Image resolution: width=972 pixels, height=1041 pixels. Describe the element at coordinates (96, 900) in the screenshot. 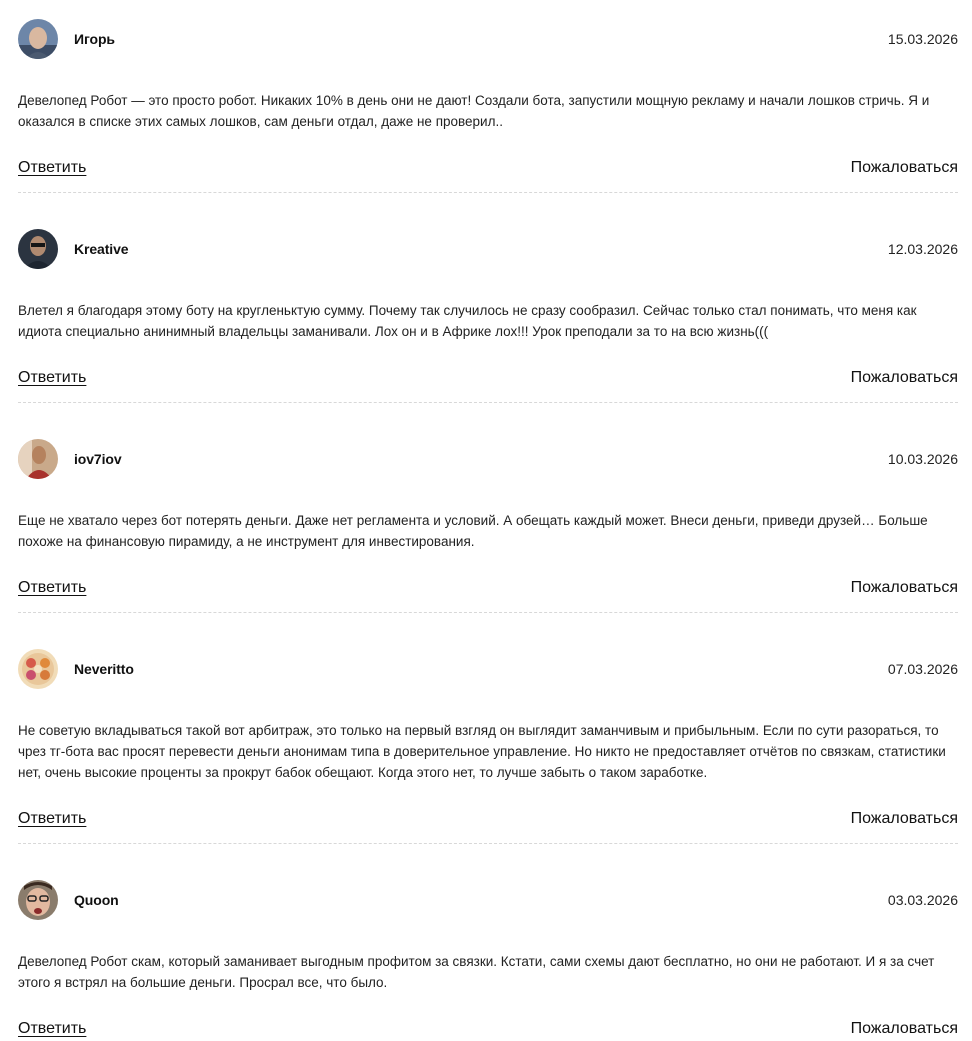

I see `author-name: Quoon` at that location.